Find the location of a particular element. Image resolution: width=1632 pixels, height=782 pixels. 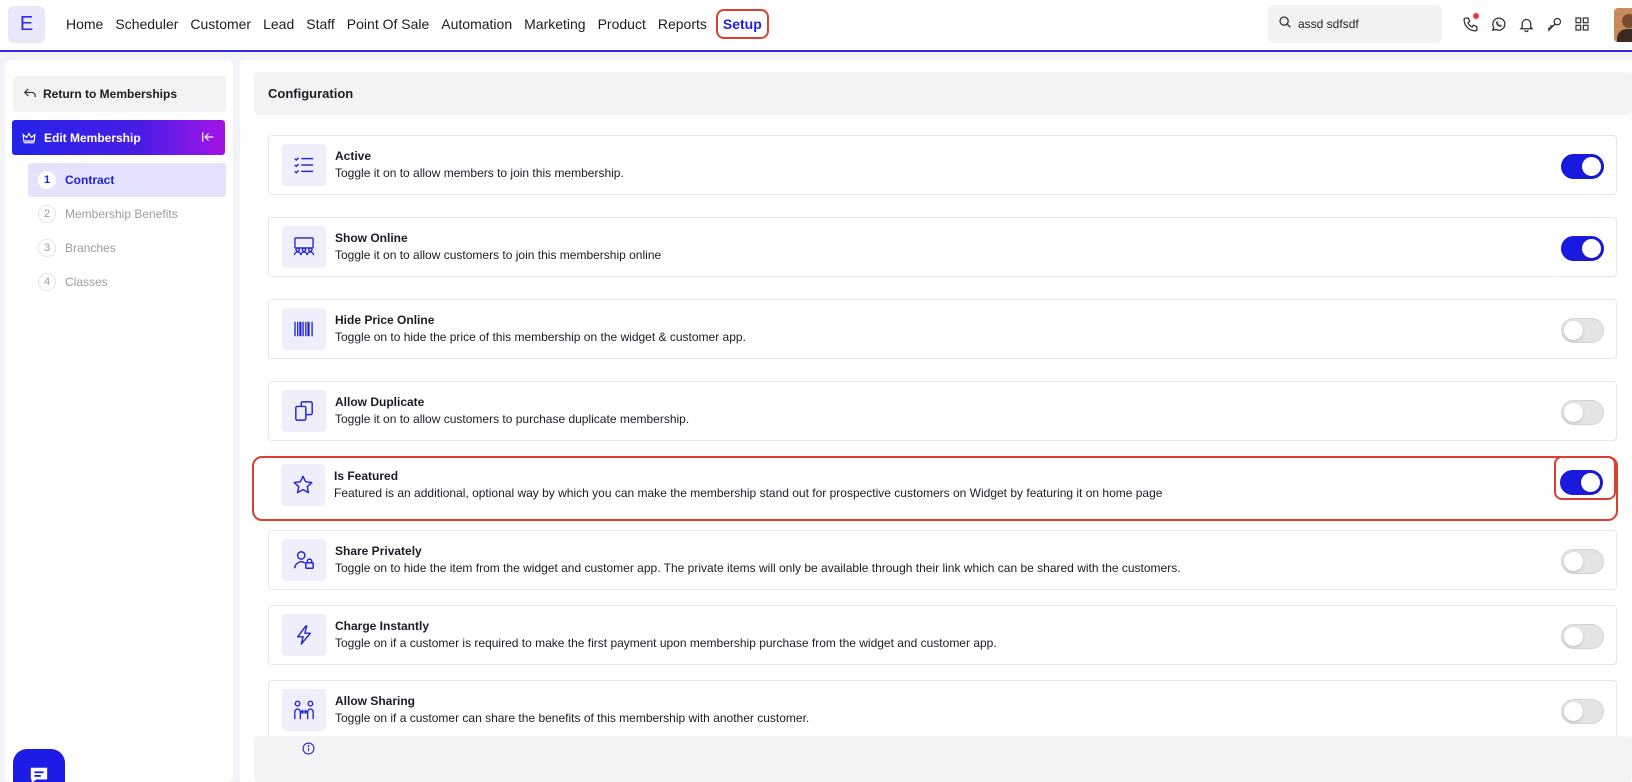

logo-letter: E is located at coordinates (26, 24).